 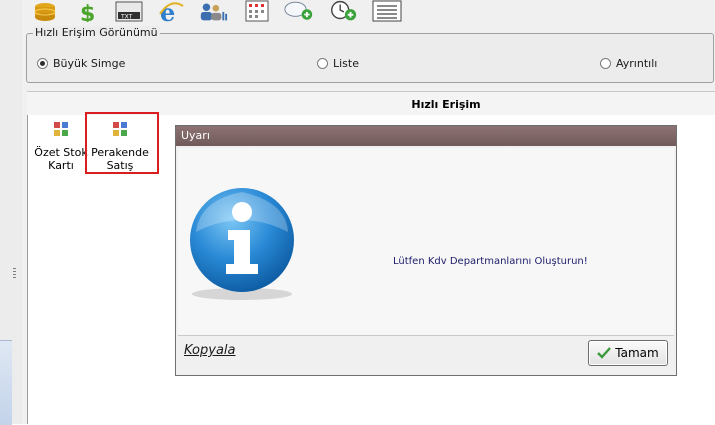 I want to click on radio-list-label: Liste, so click(x=346, y=63).